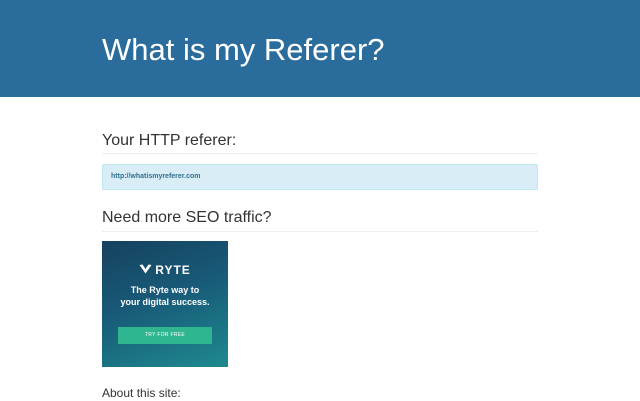  Describe the element at coordinates (165, 335) in the screenshot. I see `try-for-free-button: TRY FOR FREE` at that location.